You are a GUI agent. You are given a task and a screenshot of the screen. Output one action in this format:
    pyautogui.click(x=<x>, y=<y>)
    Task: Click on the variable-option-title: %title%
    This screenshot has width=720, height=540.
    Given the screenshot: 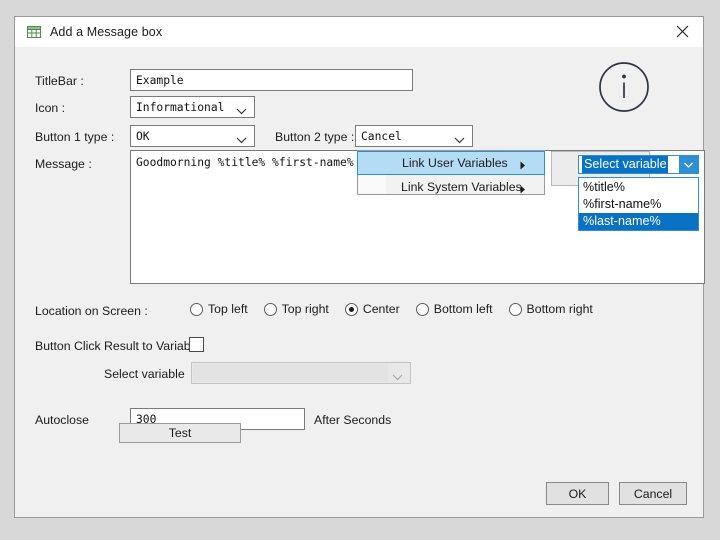 What is the action you would take?
    pyautogui.click(x=638, y=187)
    